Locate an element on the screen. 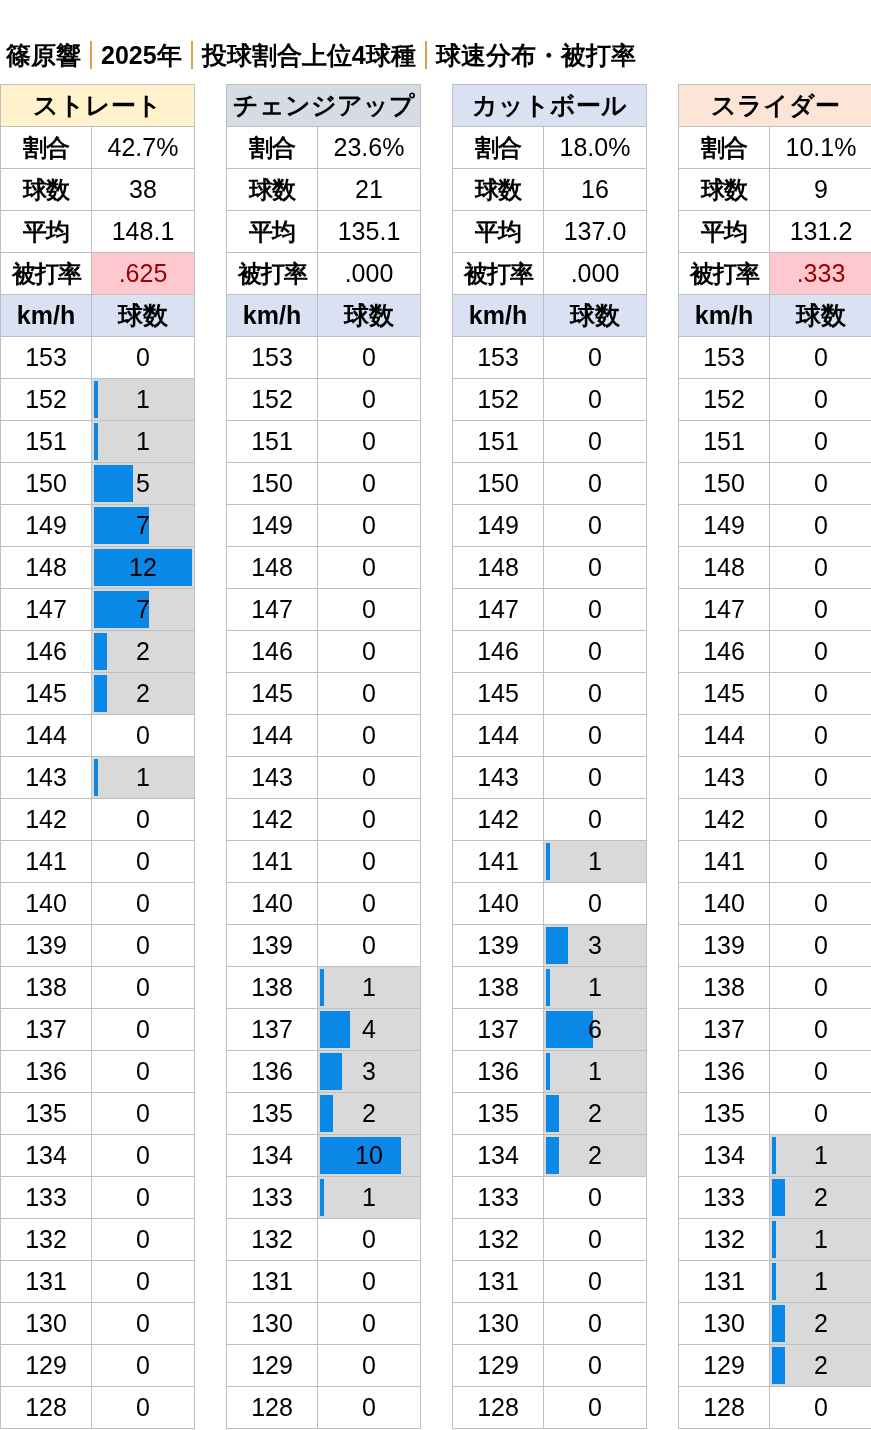 The height and width of the screenshot is (1430, 871). title-text: 篠原響 is located at coordinates (43, 55).